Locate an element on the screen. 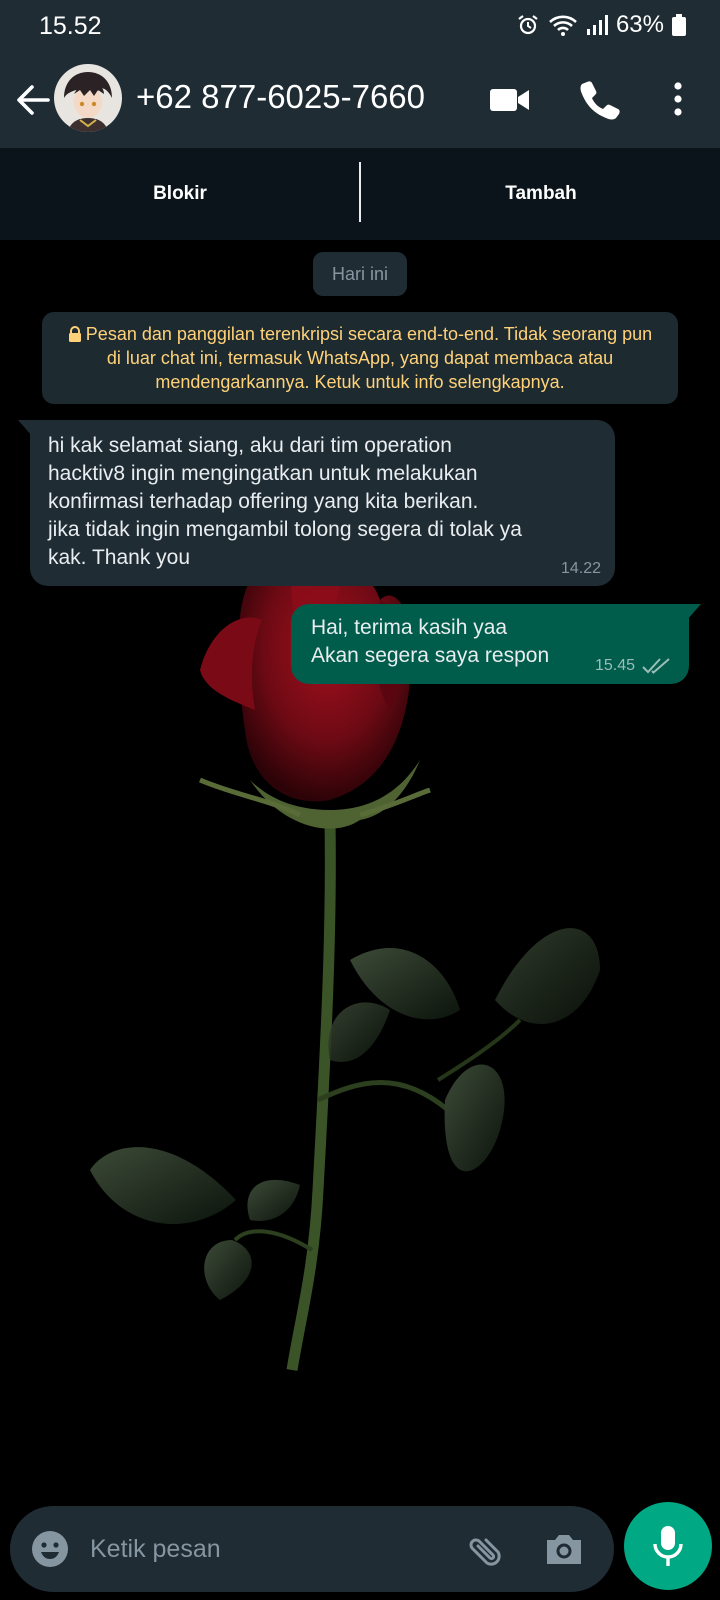  attach-button is located at coordinates (484, 1548).